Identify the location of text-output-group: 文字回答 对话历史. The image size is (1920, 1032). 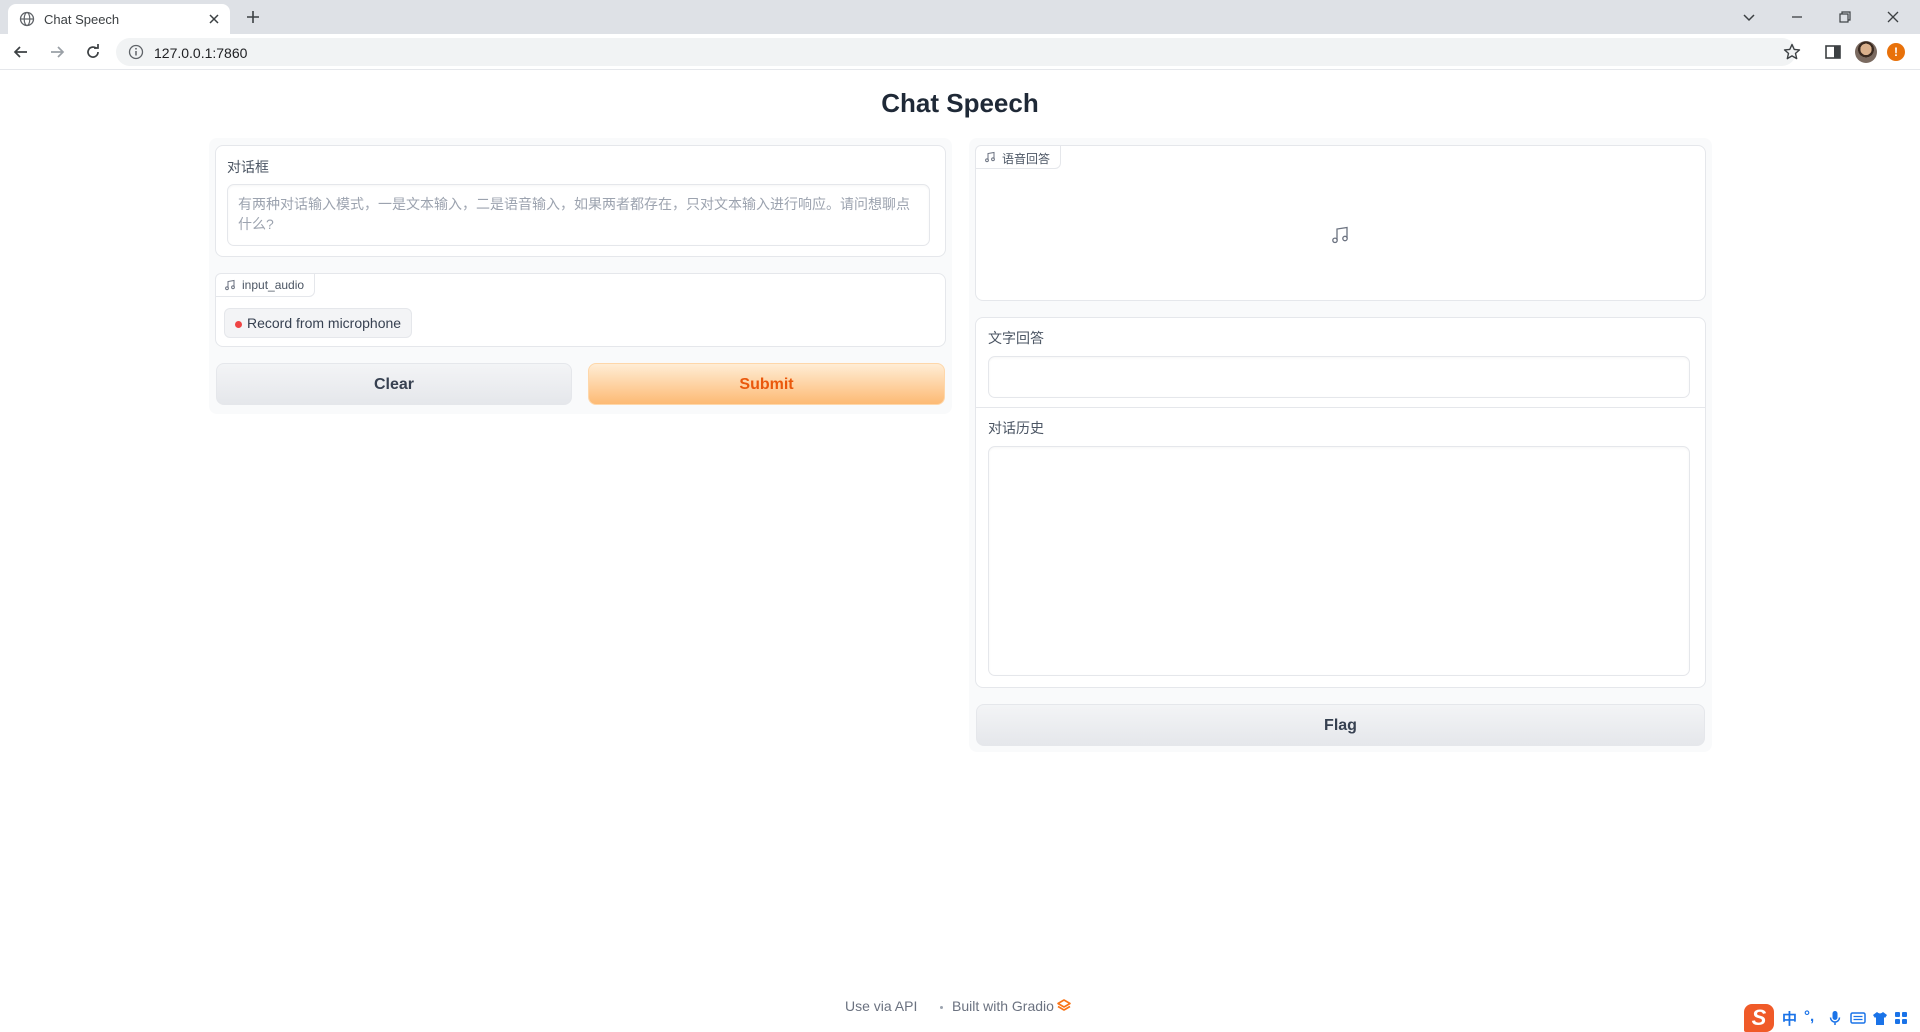
(1340, 502).